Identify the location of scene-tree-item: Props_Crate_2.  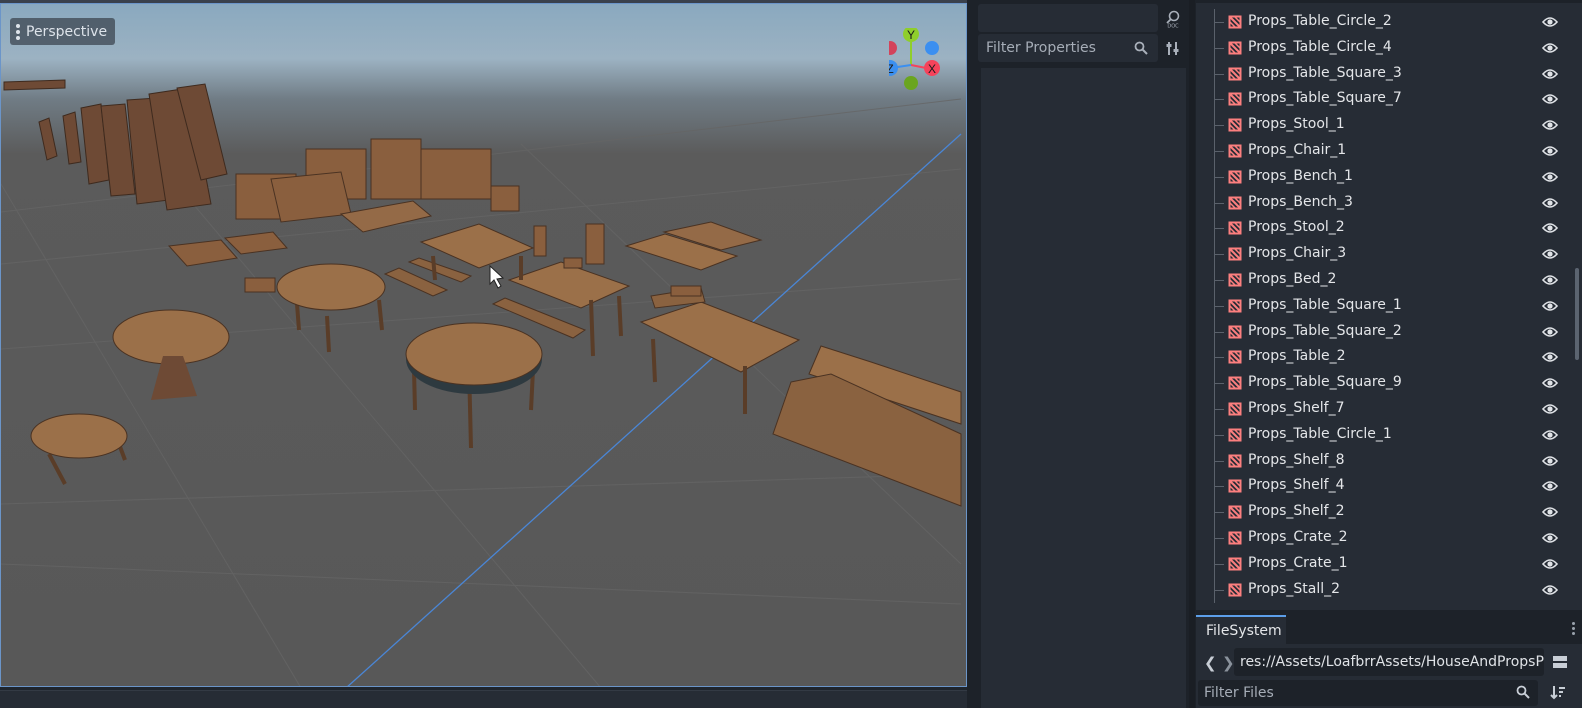
(1383, 538).